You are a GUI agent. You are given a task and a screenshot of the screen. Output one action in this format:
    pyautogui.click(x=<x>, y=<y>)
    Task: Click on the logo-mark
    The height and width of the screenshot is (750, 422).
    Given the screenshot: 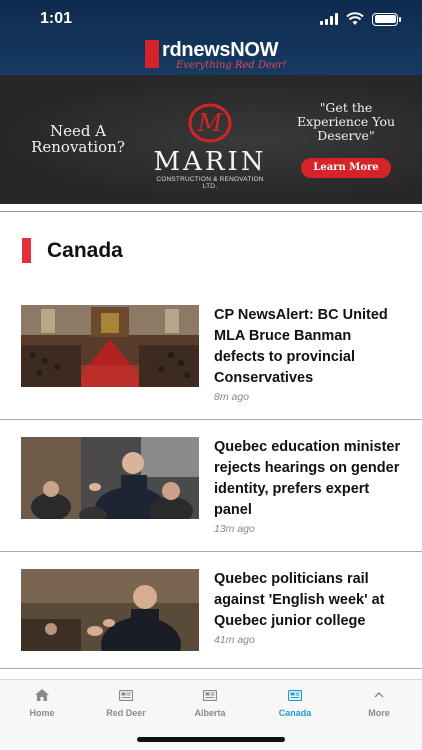 What is the action you would take?
    pyautogui.click(x=152, y=54)
    